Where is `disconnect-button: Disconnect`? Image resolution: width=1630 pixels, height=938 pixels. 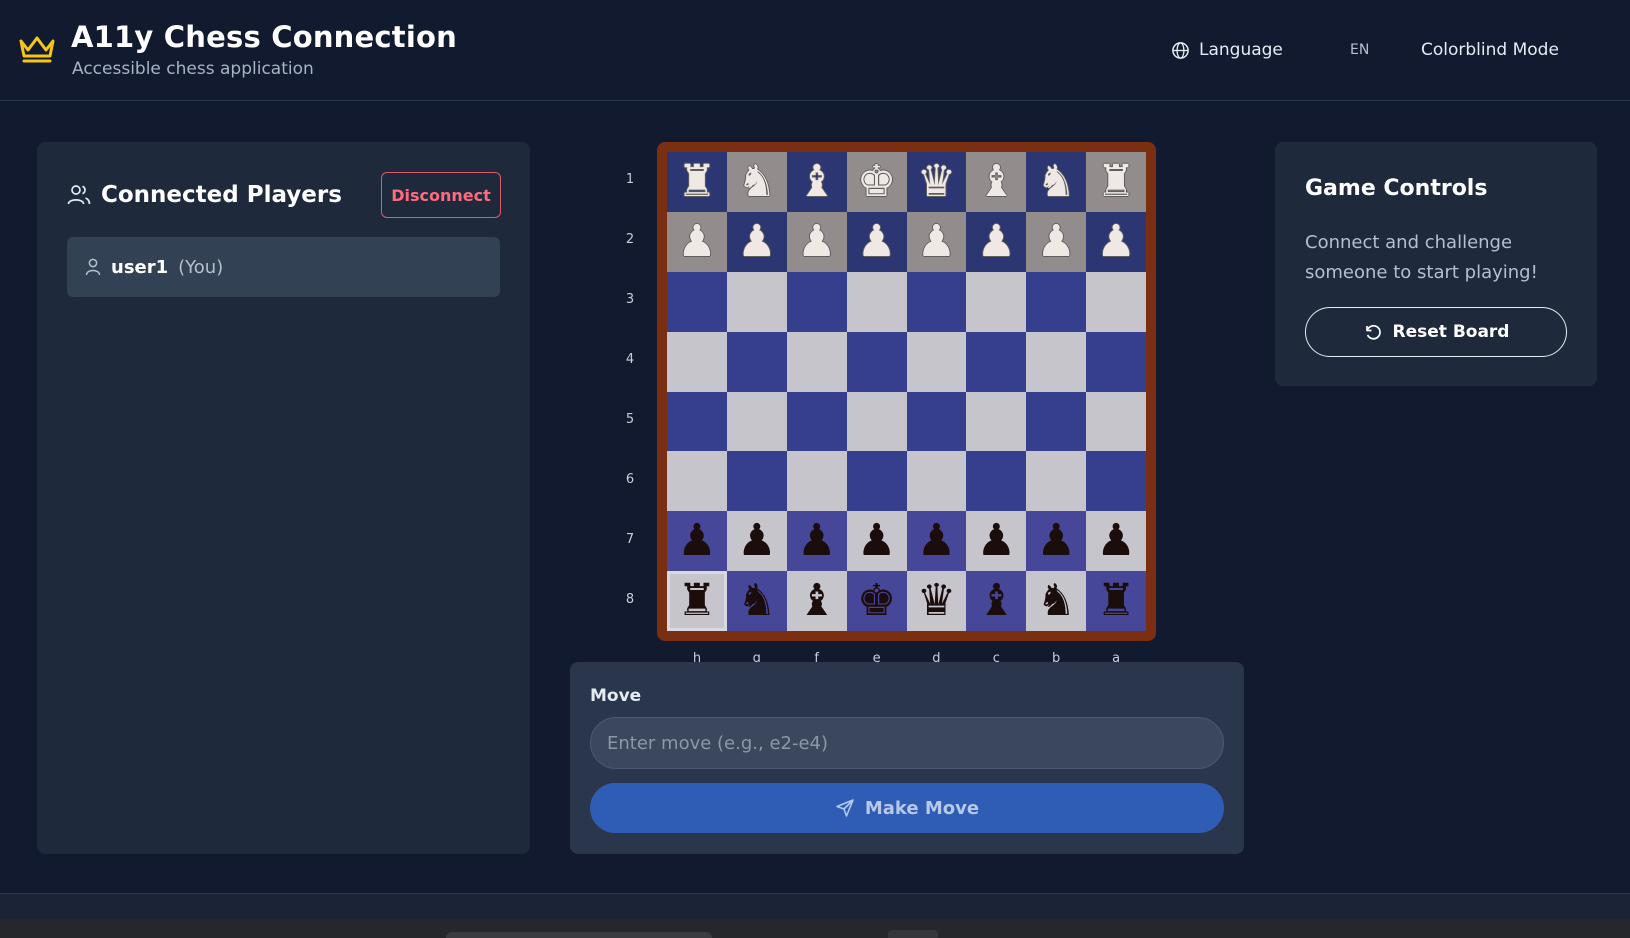 disconnect-button: Disconnect is located at coordinates (441, 195).